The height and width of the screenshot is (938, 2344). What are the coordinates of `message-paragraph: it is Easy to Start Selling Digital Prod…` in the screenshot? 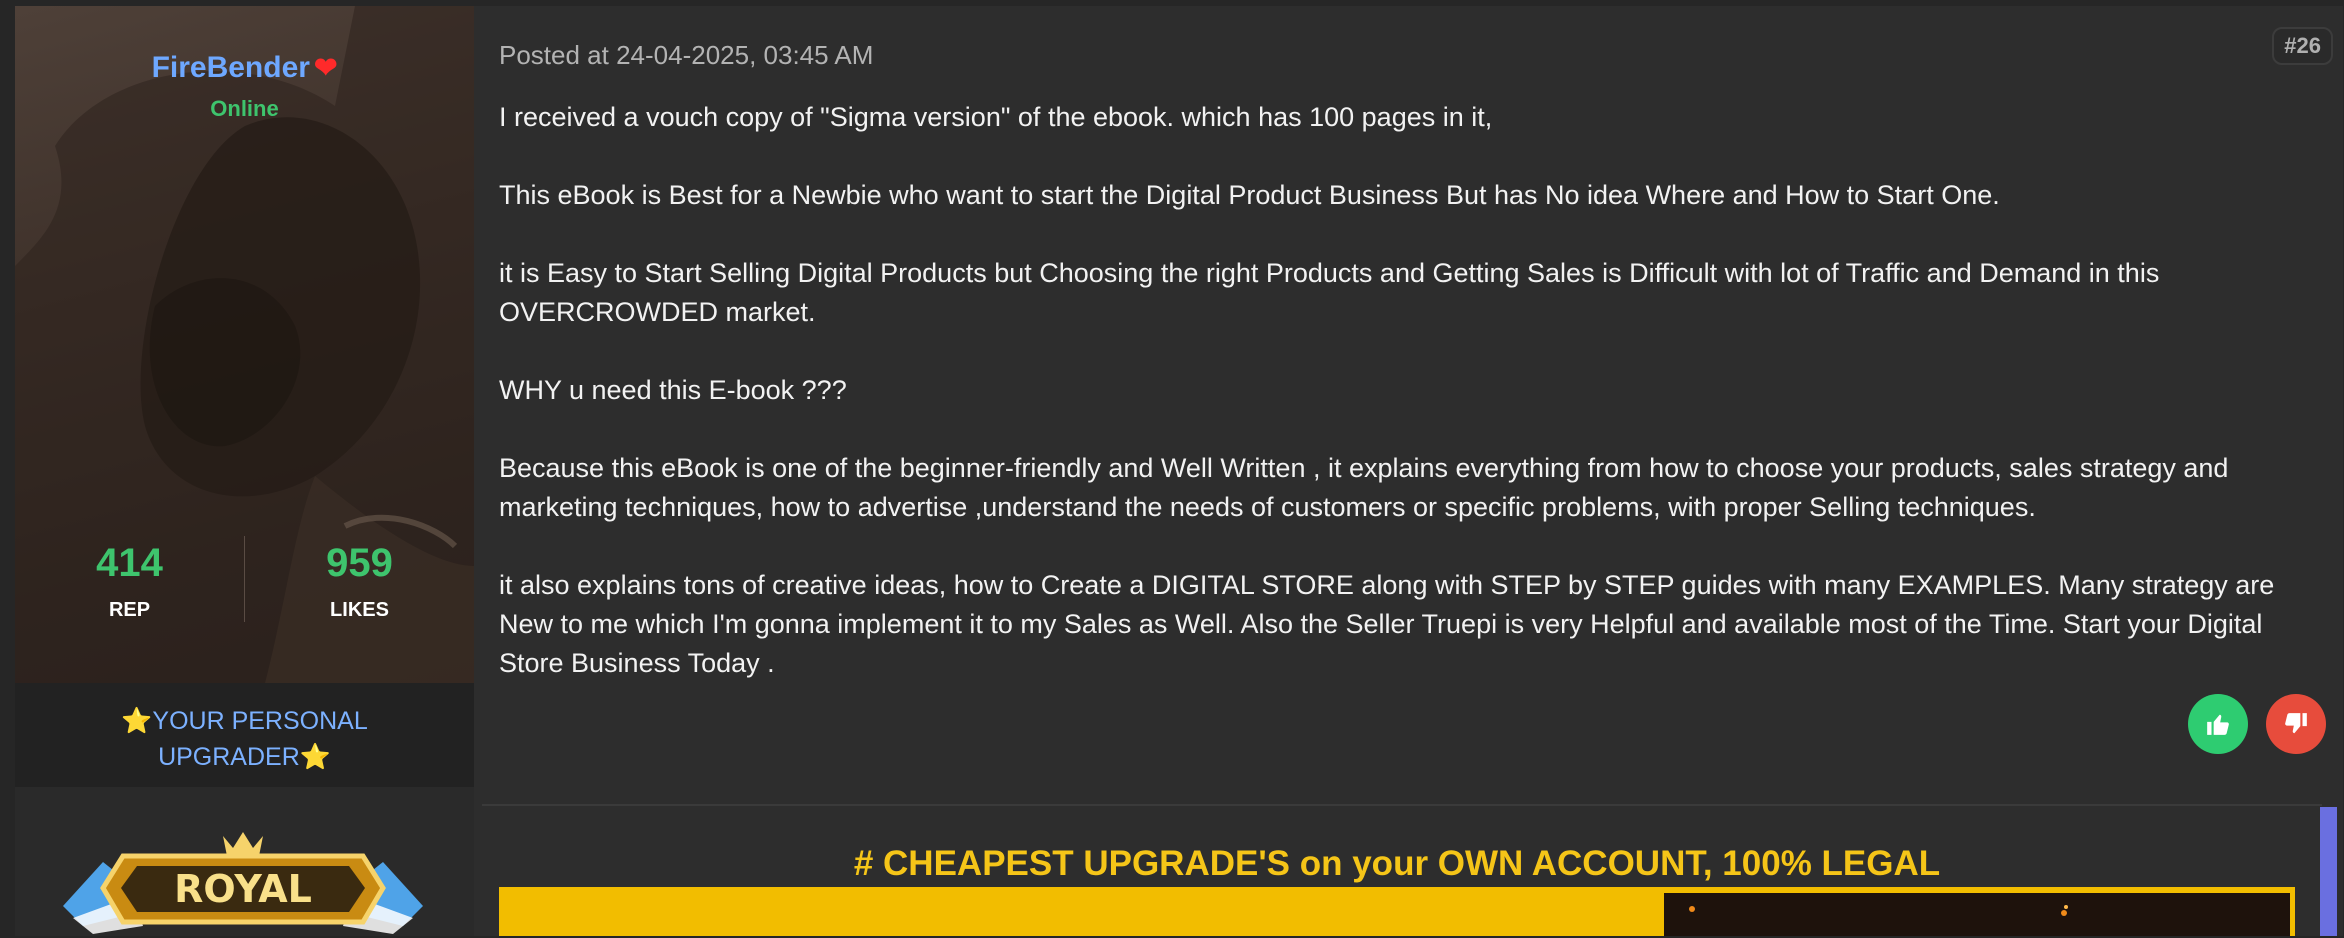 It's located at (1329, 292).